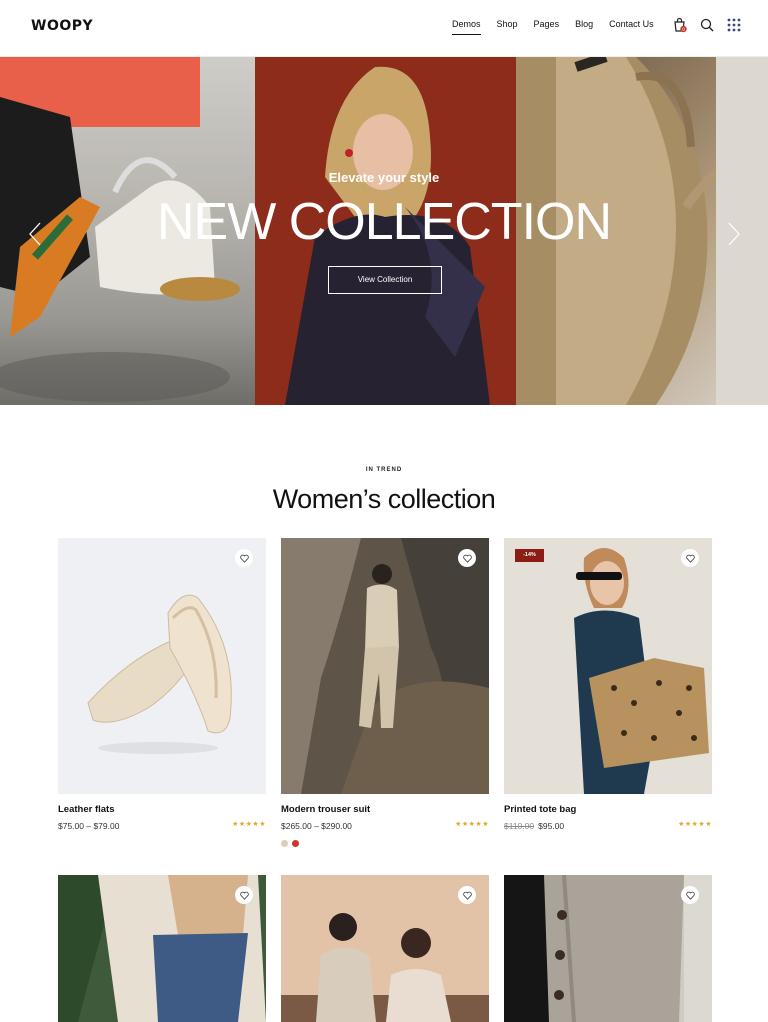 This screenshot has height=1022, width=768. I want to click on section-kicker: IN TREND, so click(384, 470).